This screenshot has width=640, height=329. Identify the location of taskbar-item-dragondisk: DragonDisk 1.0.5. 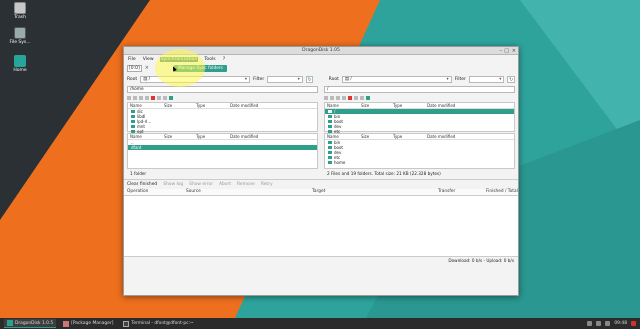
(30, 323).